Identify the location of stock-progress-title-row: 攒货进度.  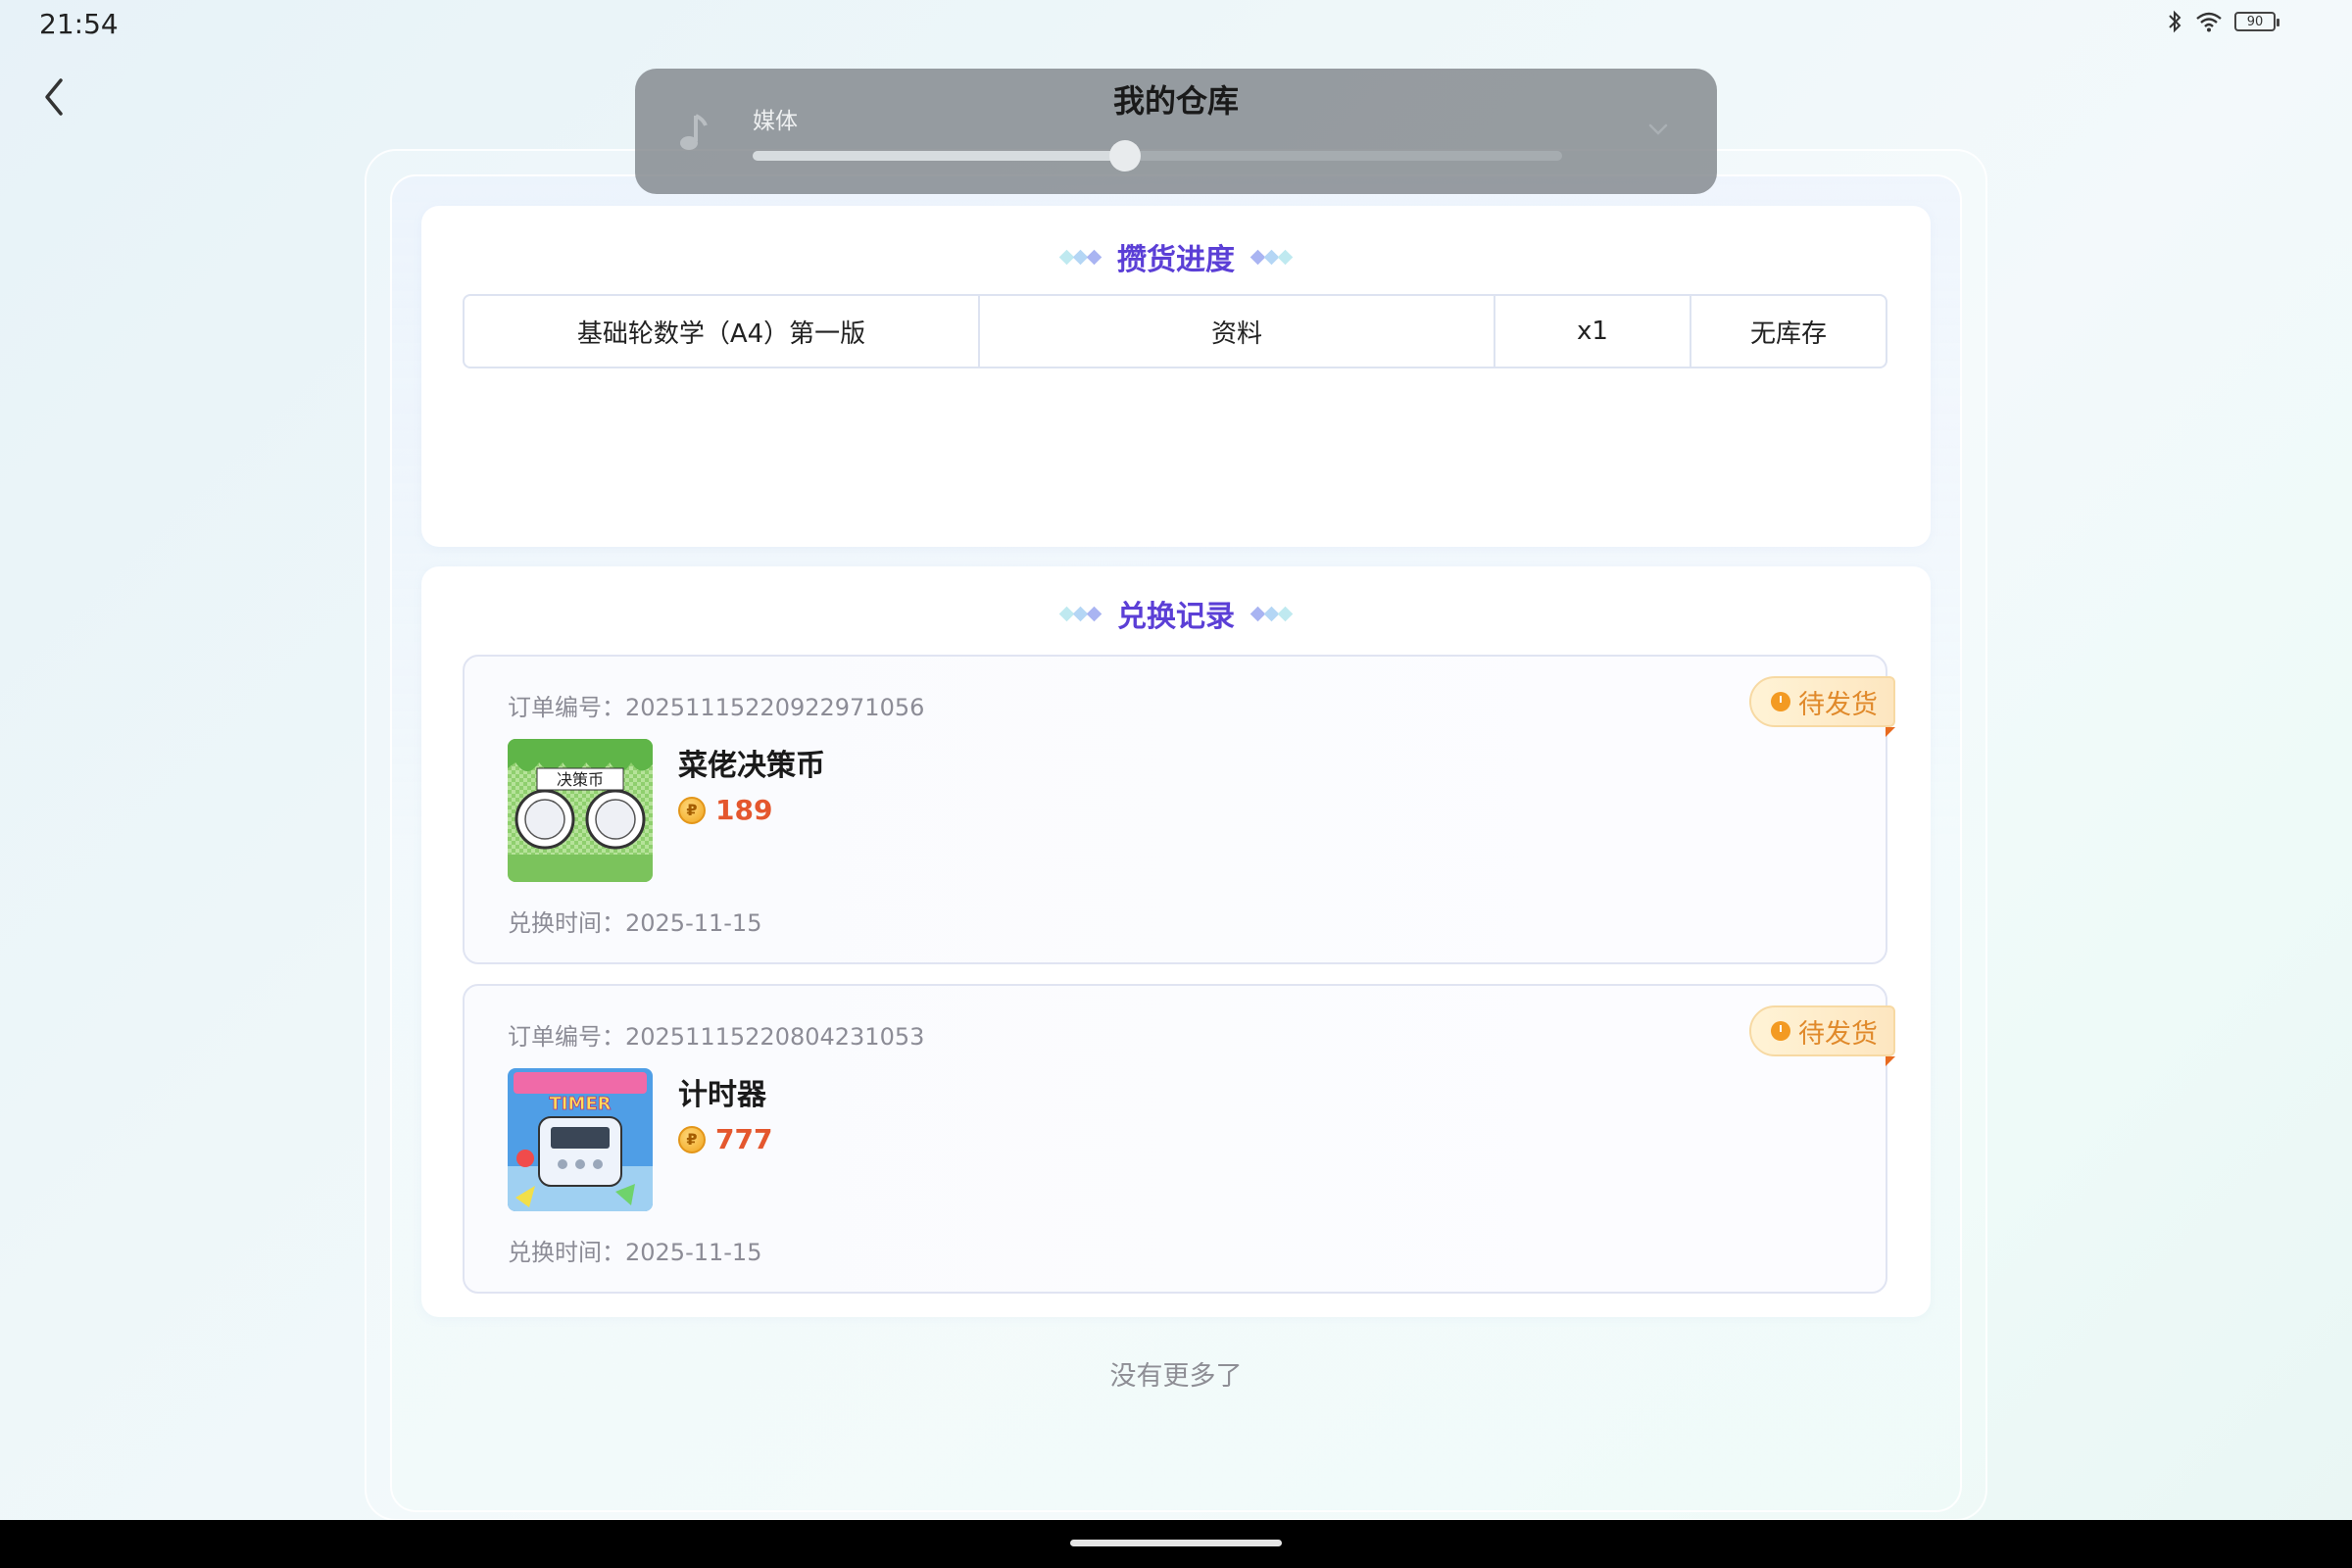
(1176, 256).